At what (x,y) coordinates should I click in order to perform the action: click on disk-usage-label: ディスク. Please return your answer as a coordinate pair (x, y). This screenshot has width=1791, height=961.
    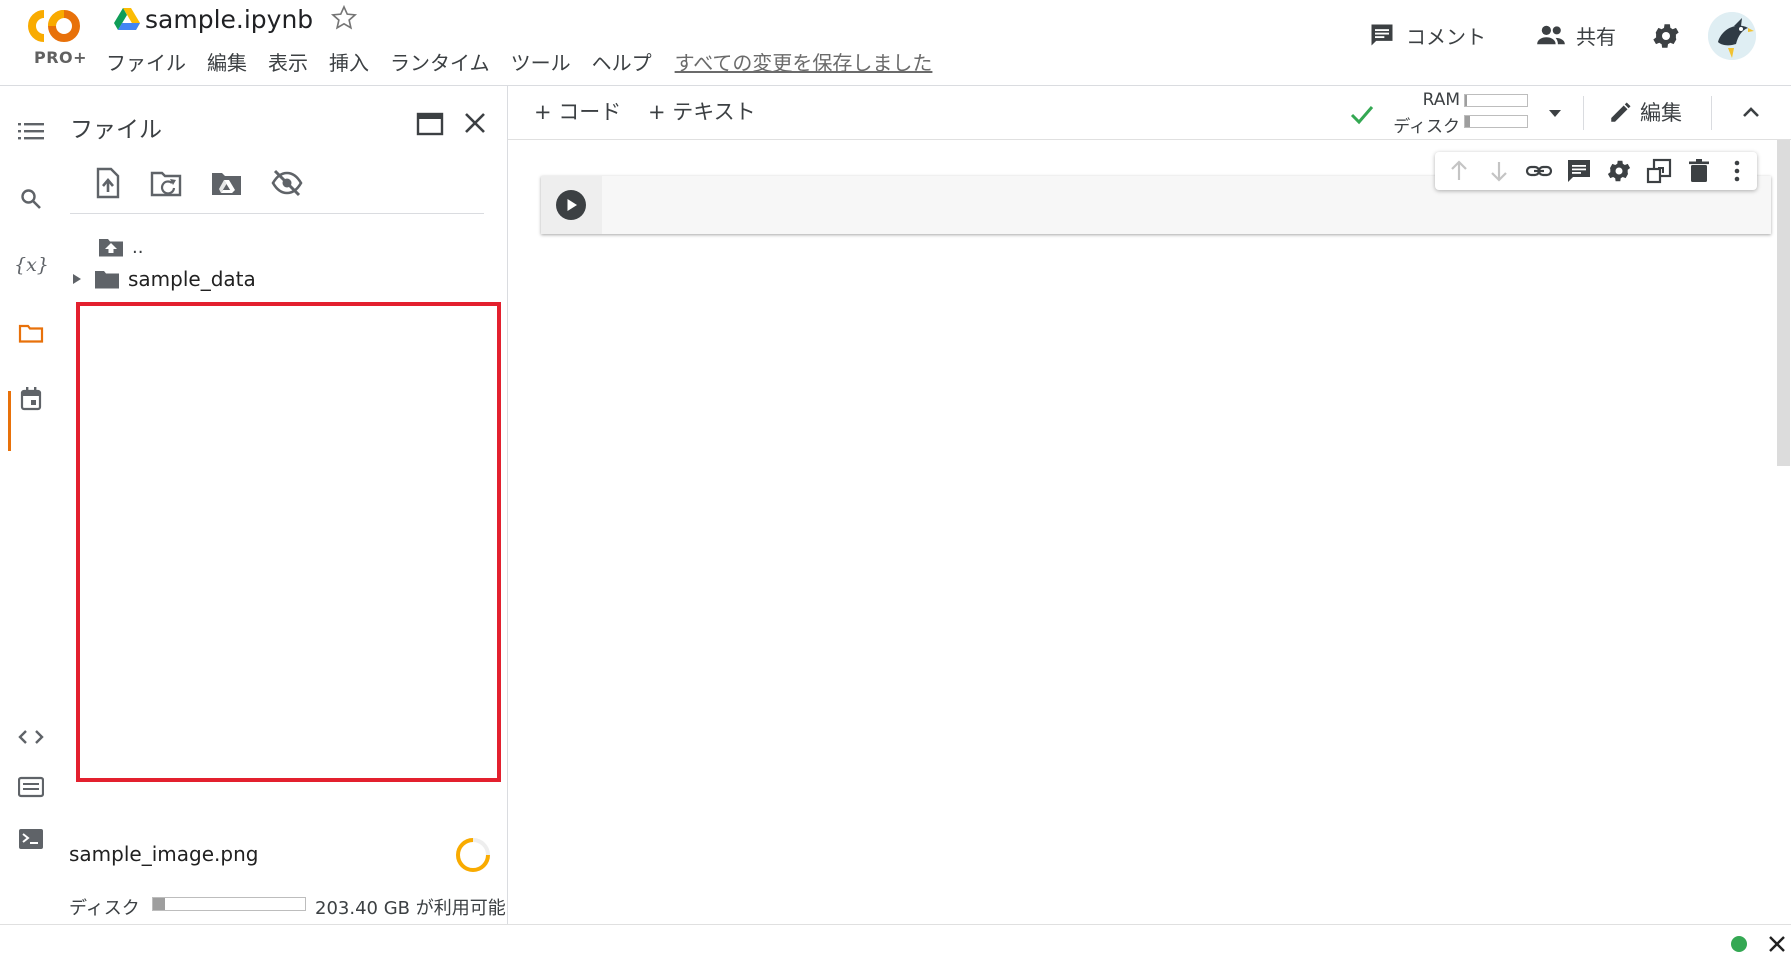
    Looking at the image, I should click on (104, 908).